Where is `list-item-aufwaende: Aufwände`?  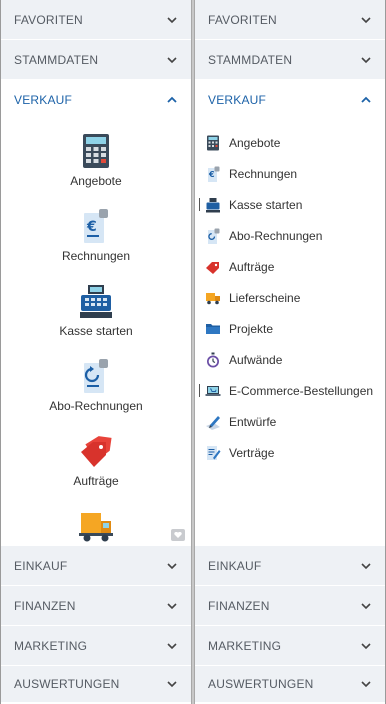 list-item-aufwaende: Aufwände is located at coordinates (290, 359).